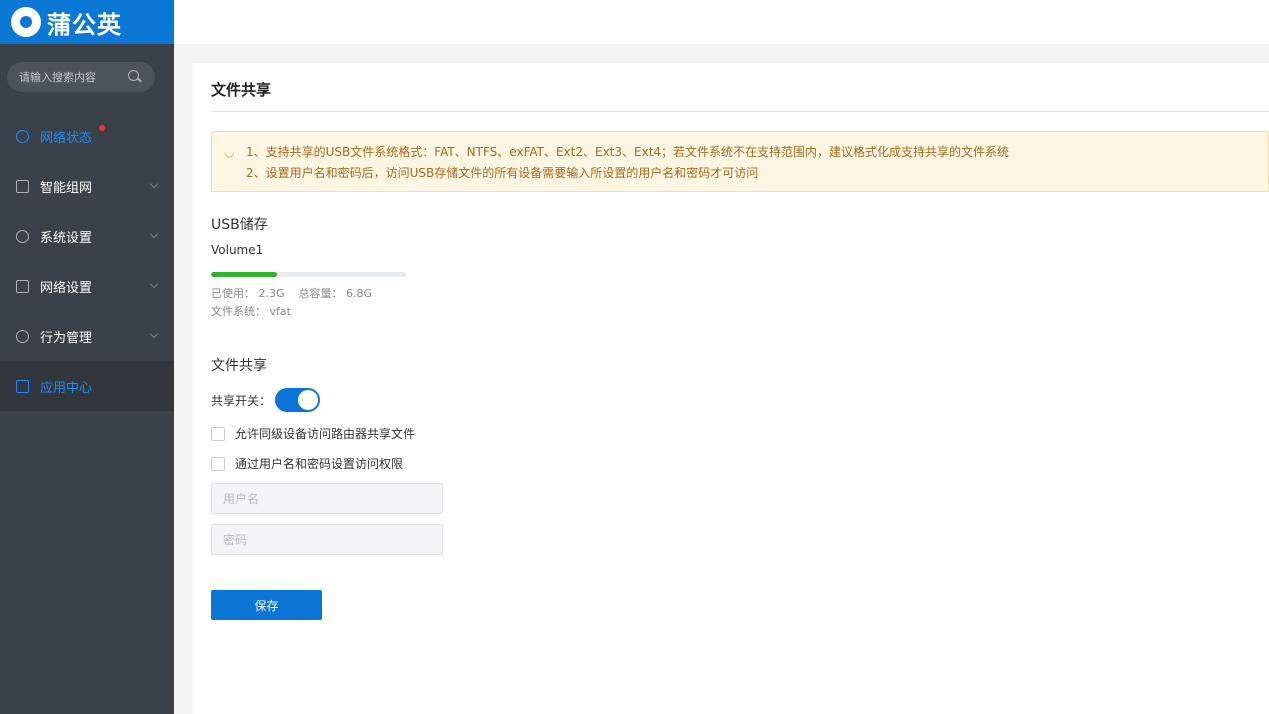  I want to click on sidebar-item-app-center: 应用中心, so click(87, 386).